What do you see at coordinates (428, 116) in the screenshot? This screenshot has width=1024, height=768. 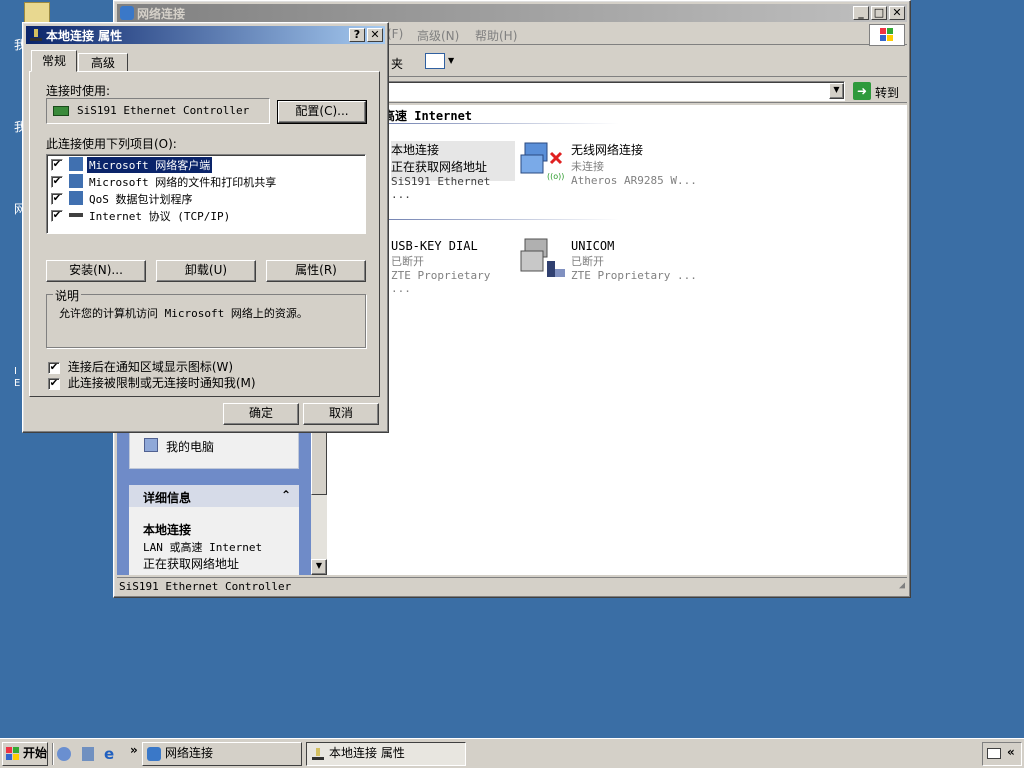 I see `group-header-lan: 高速 Internet` at bounding box center [428, 116].